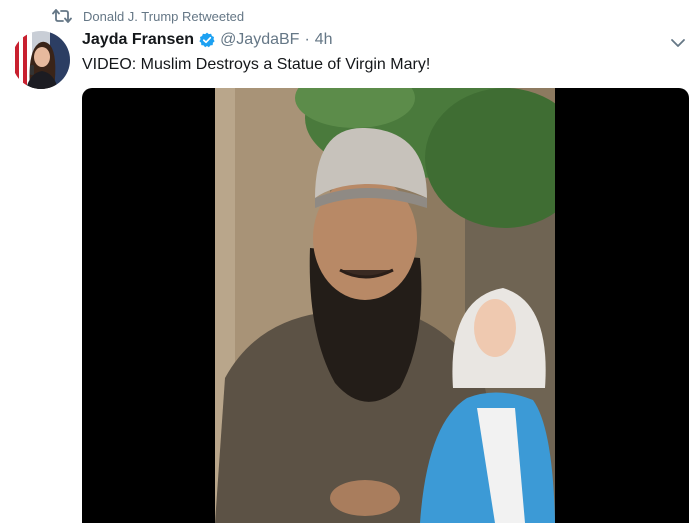 The height and width of the screenshot is (523, 697). I want to click on avatar-image, so click(41, 60).